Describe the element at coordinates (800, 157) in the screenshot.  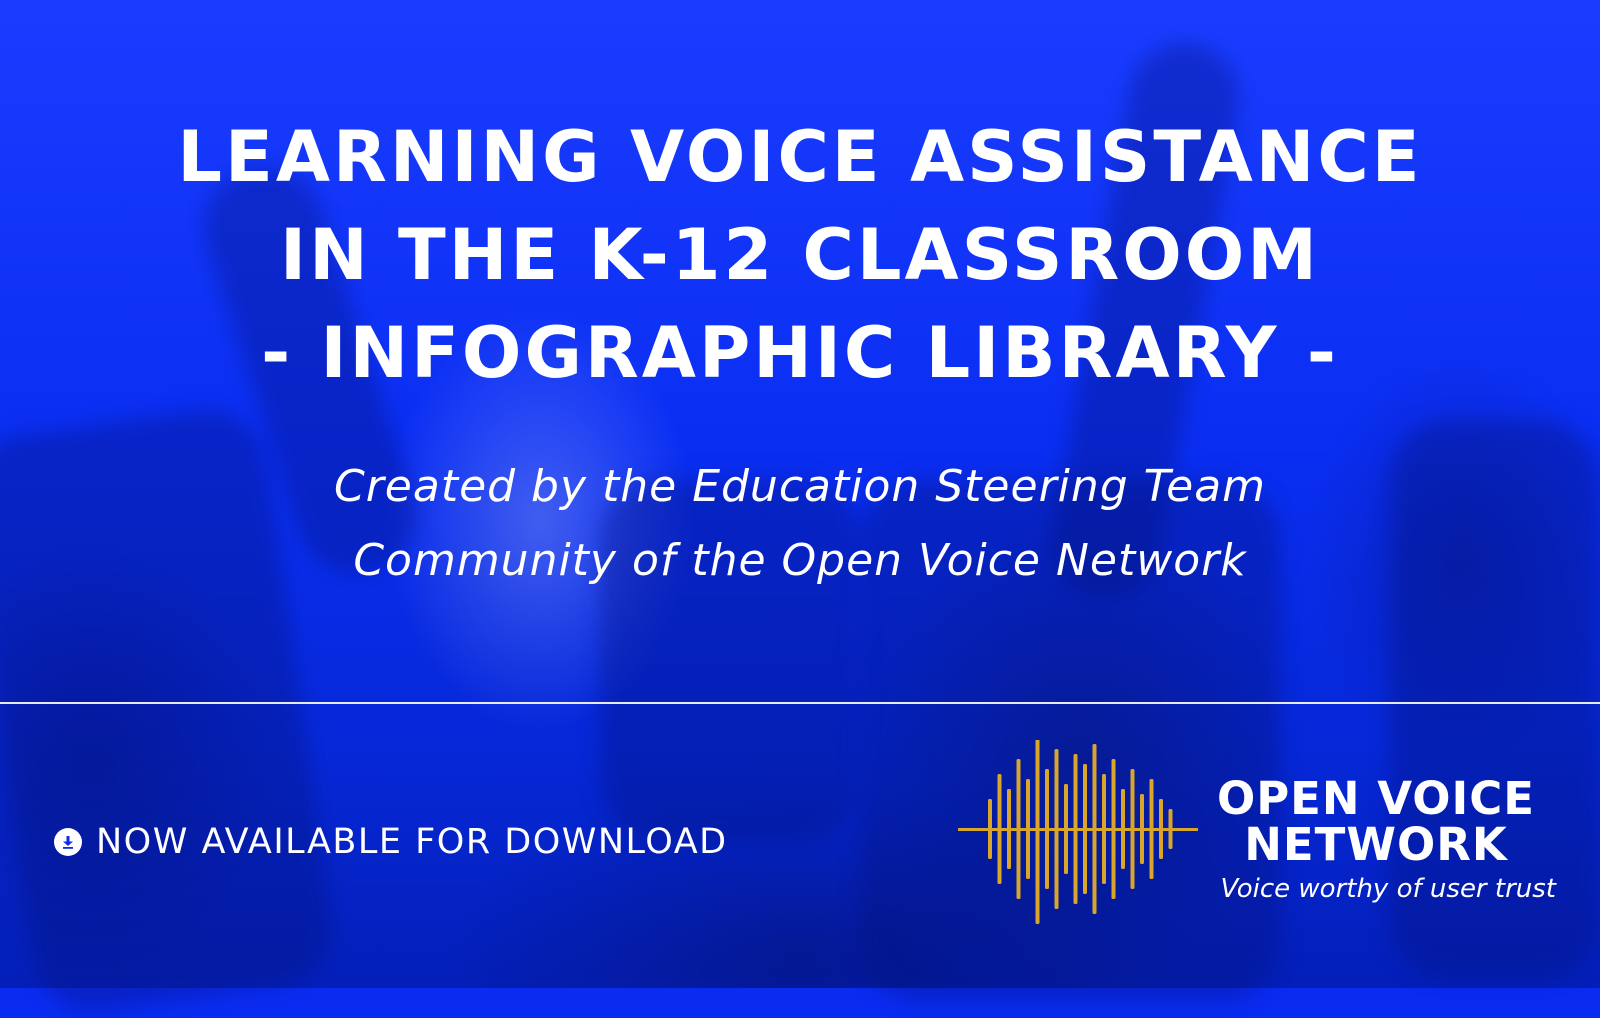
I see `title-line-1: LEARNING VOICE ASSISTANCE` at that location.